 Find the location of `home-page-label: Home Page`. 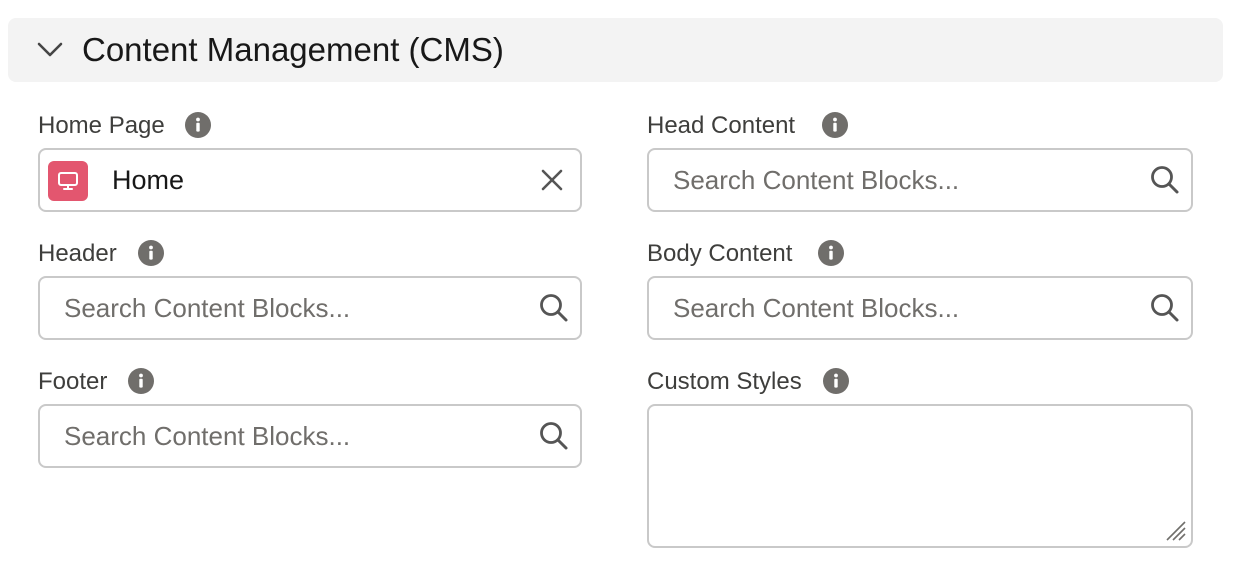

home-page-label: Home Page is located at coordinates (101, 125).